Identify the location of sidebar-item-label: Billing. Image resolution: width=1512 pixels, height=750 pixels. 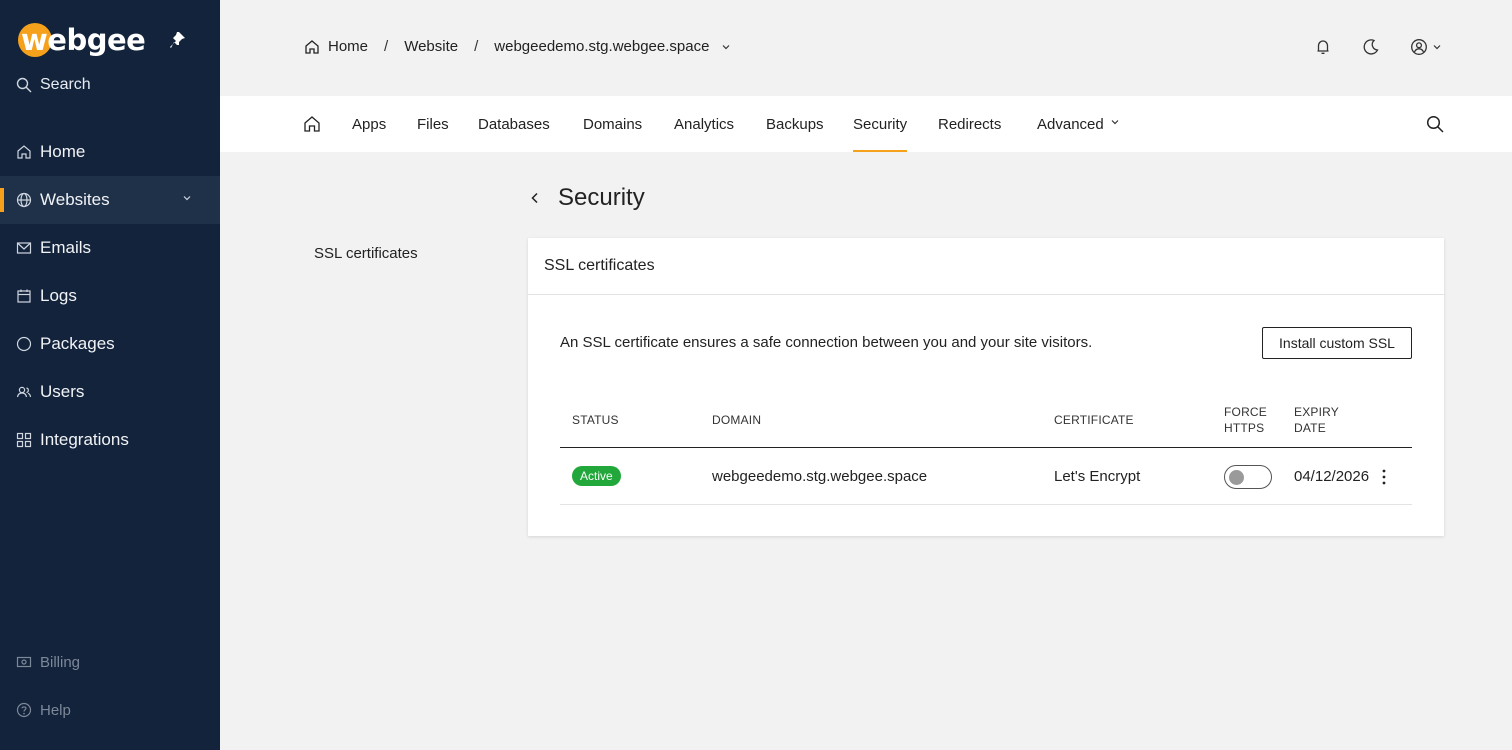
(60, 662).